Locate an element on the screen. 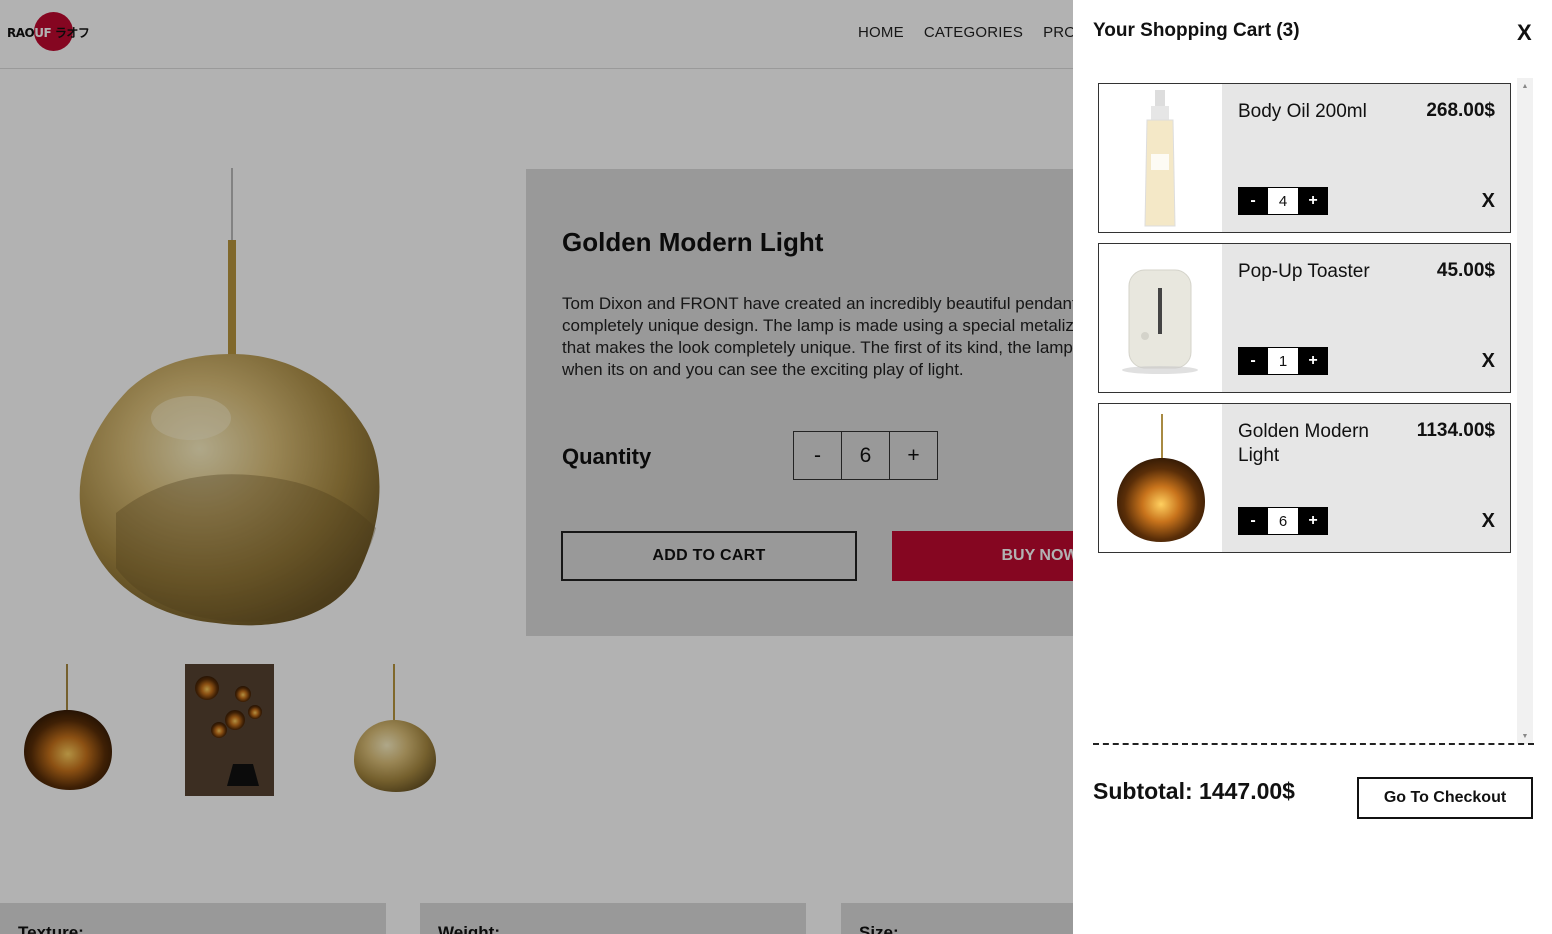  body-oil-image is located at coordinates (1160, 158).